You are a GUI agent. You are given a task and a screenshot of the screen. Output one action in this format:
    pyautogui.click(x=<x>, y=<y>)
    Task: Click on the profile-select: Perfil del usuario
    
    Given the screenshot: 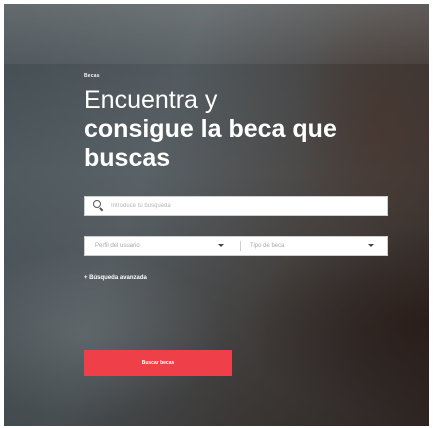 What is the action you would take?
    pyautogui.click(x=162, y=246)
    